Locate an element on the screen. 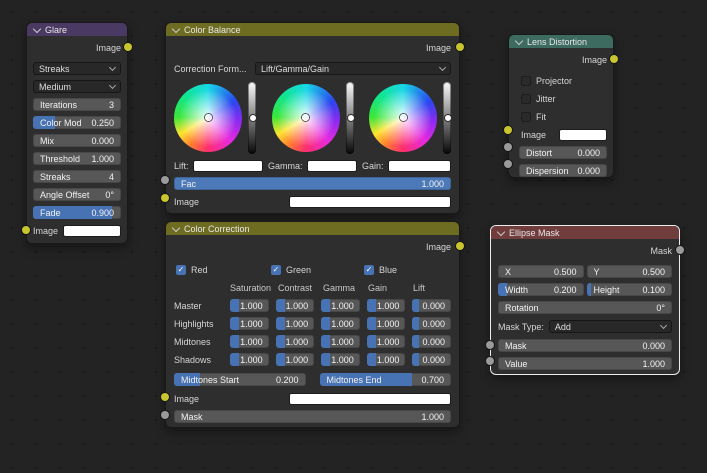 The image size is (707, 473). red-channel-checkbox is located at coordinates (181, 269).